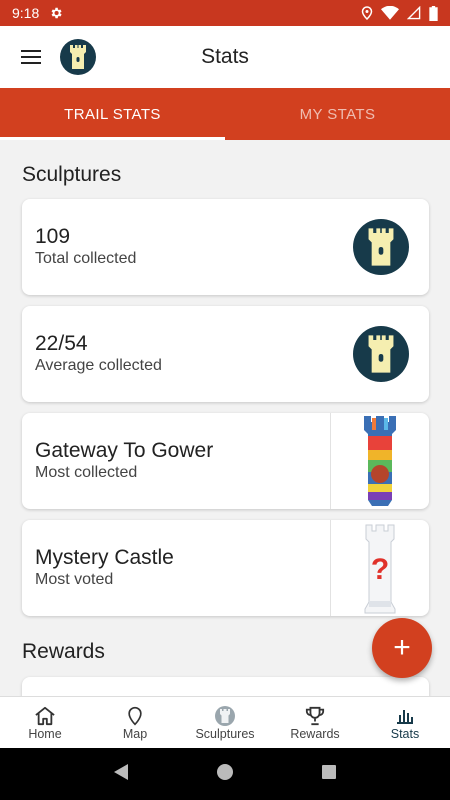 The height and width of the screenshot is (800, 450). What do you see at coordinates (56, 13) in the screenshot?
I see `settings-gear-icon` at bounding box center [56, 13].